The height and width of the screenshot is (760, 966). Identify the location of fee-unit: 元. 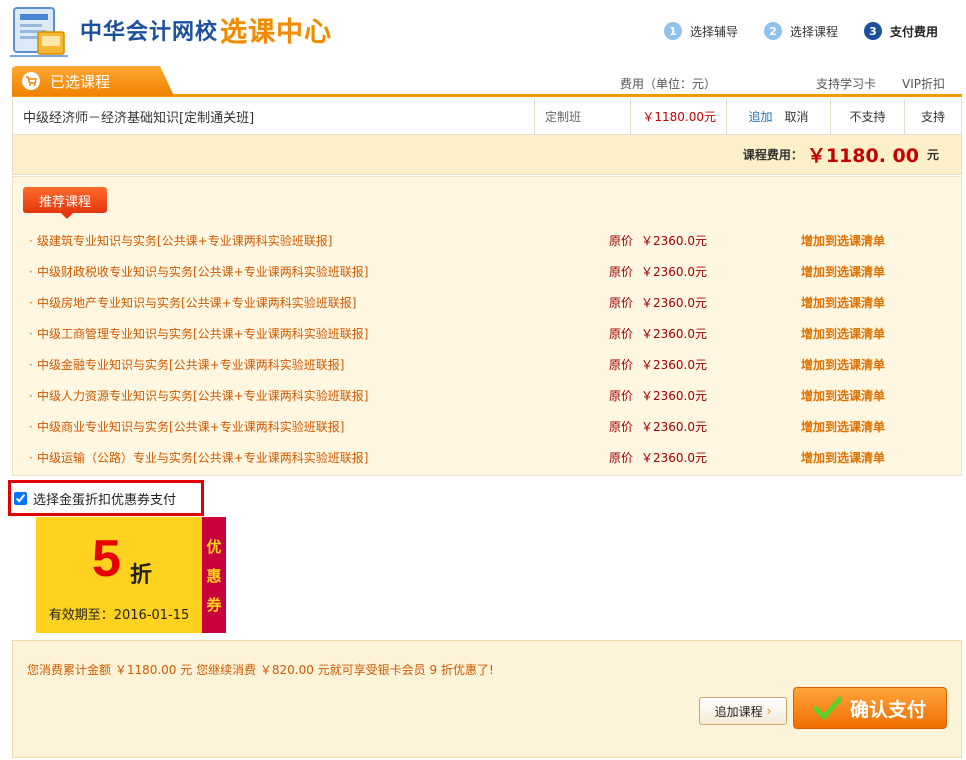
(932, 155).